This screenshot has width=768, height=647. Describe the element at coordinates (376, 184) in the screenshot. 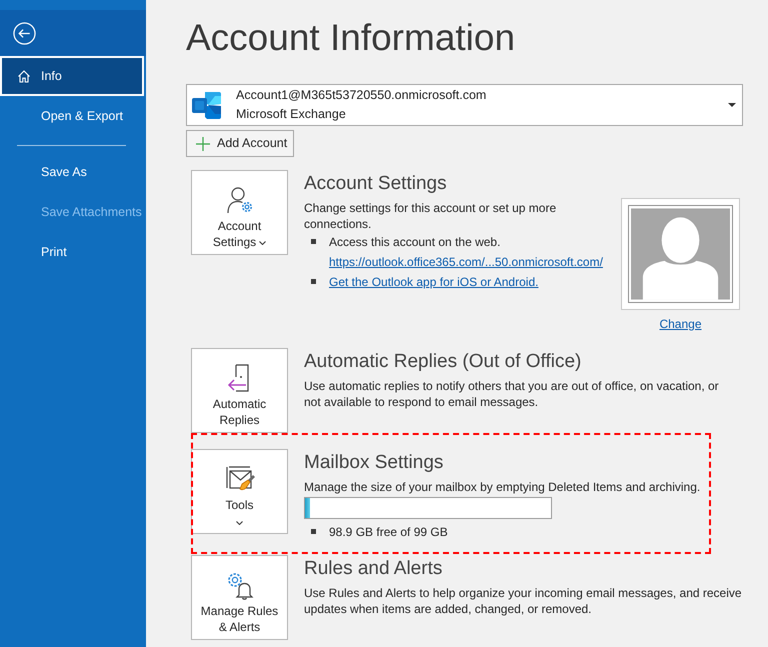

I see `section-heading: Account Settings` at that location.